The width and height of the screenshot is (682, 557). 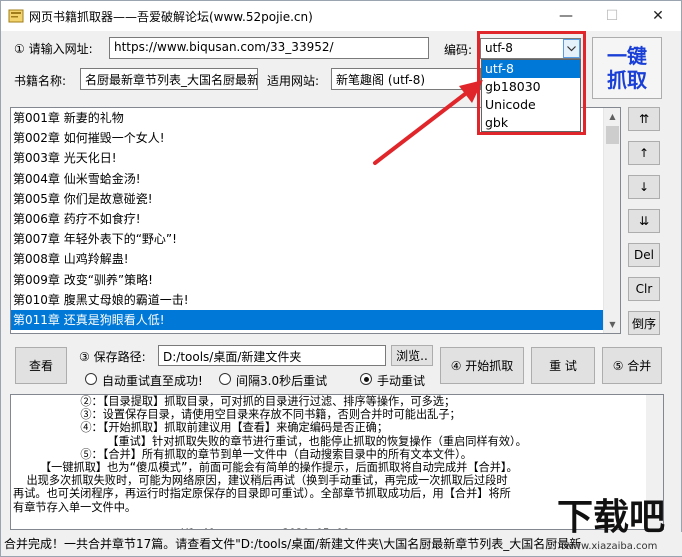 What do you see at coordinates (315, 158) in the screenshot?
I see `chapter-list-item: 第003章 光天化日!` at bounding box center [315, 158].